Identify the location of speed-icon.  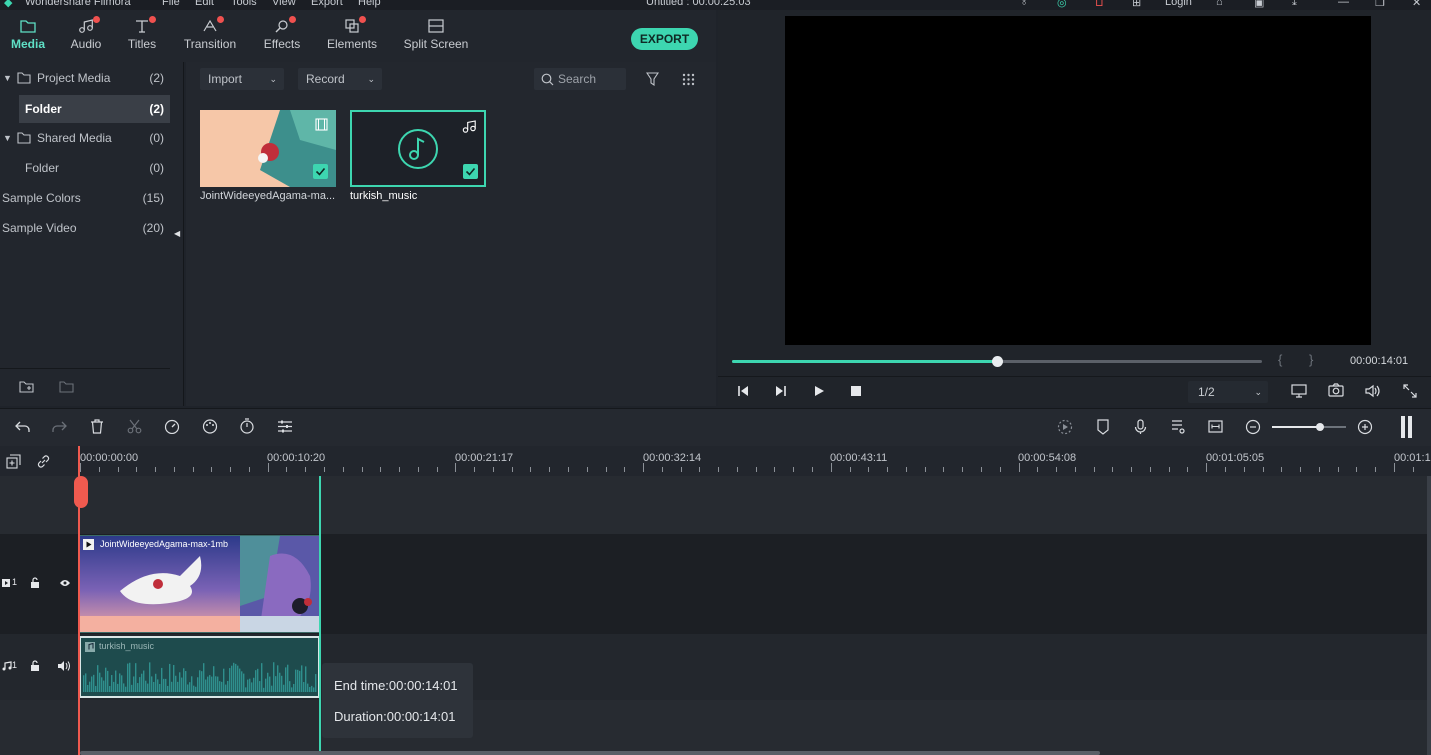
(172, 426).